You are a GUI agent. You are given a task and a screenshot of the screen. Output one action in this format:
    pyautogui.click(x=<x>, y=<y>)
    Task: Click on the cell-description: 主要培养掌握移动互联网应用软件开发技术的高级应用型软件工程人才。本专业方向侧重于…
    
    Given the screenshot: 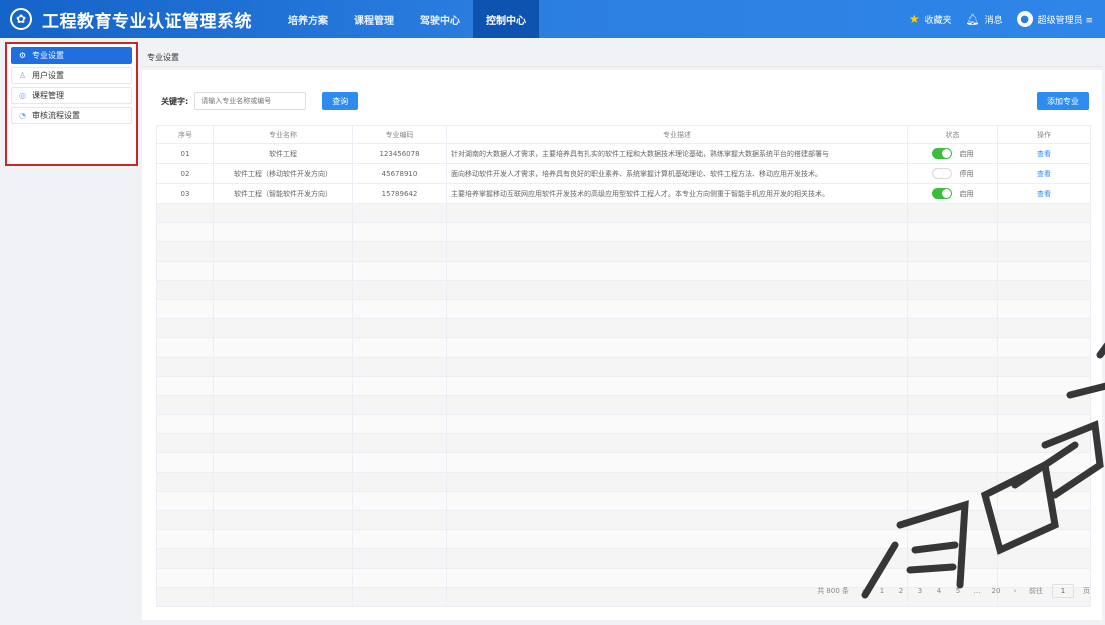 What is the action you would take?
    pyautogui.click(x=677, y=193)
    